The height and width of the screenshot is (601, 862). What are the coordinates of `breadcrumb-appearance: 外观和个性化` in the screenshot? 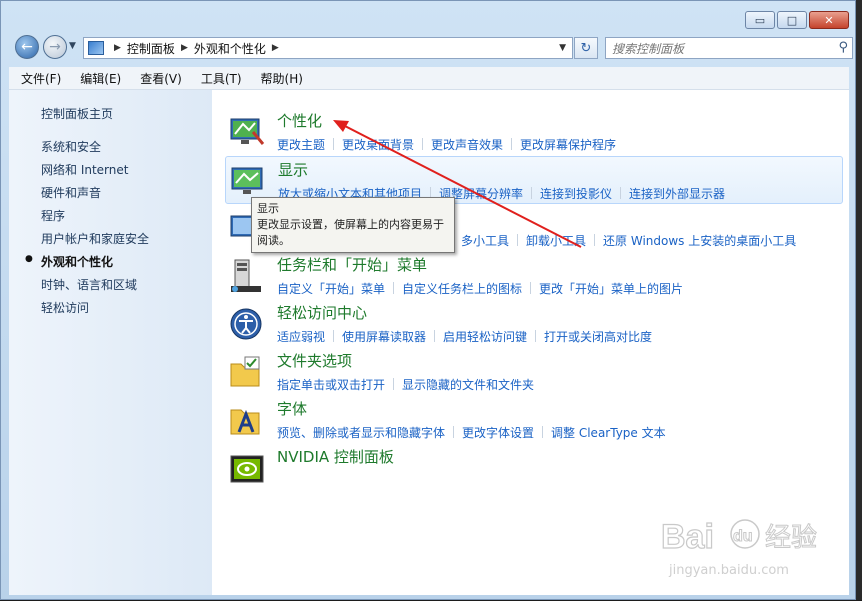 It's located at (230, 48).